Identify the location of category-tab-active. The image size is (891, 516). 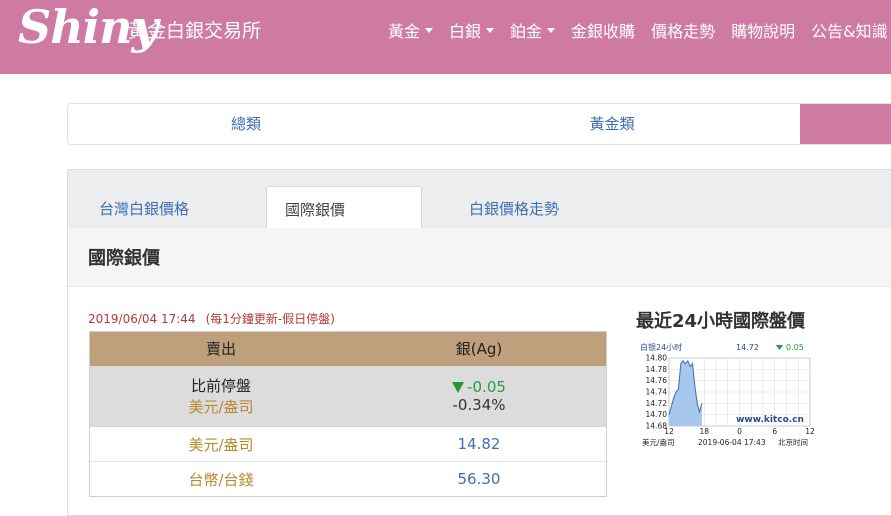
(845, 124).